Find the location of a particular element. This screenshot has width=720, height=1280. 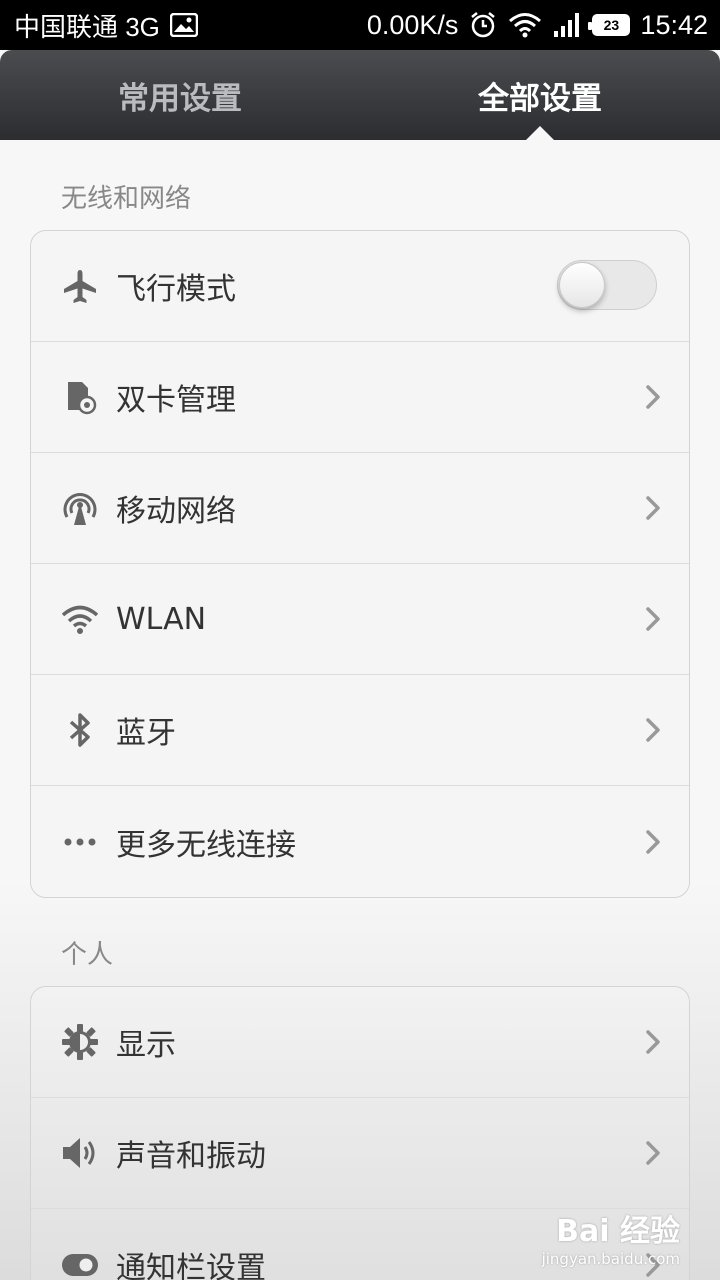

more-dots-icon is located at coordinates (80, 842).